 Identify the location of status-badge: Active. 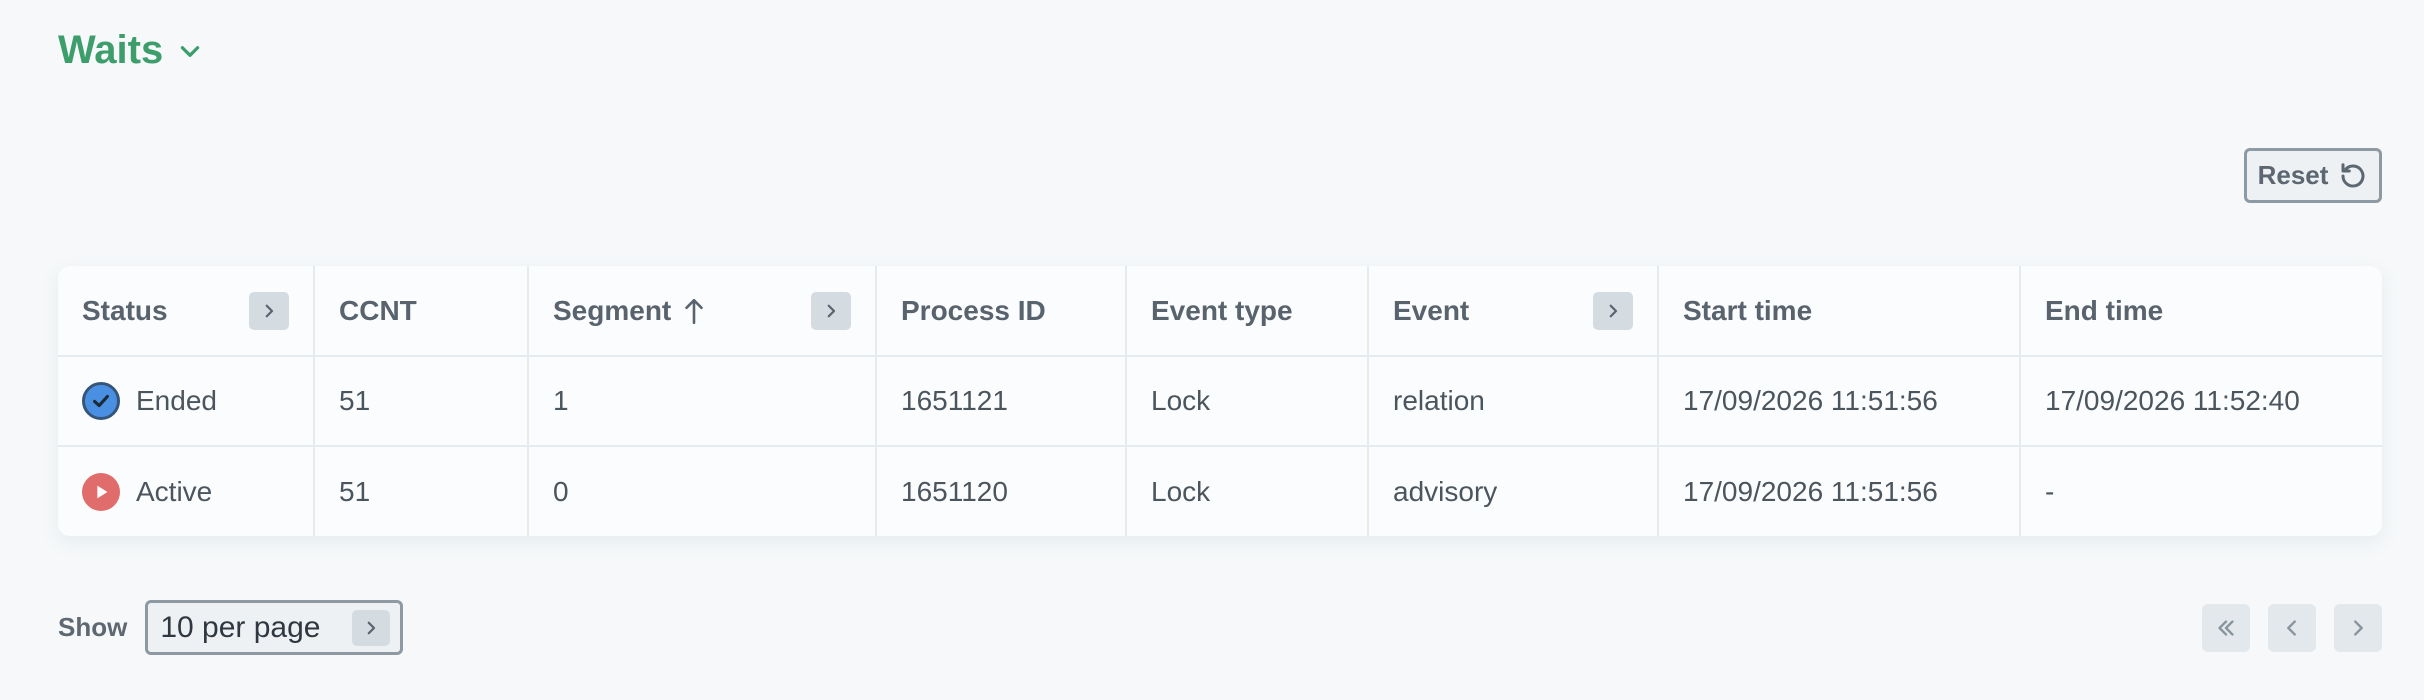
(185, 491).